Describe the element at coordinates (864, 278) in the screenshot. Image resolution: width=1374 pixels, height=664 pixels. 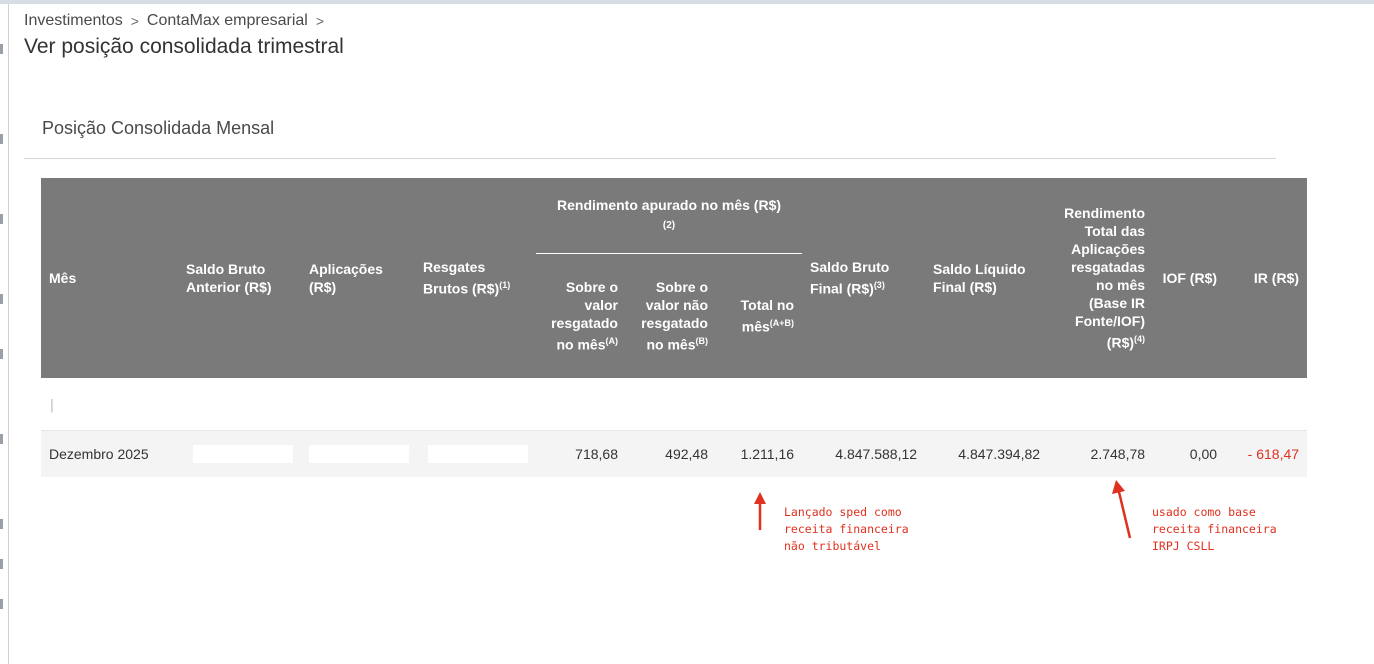
I see `header-saldo-bruto-final: Saldo Bruto Final (R$)(3)` at that location.